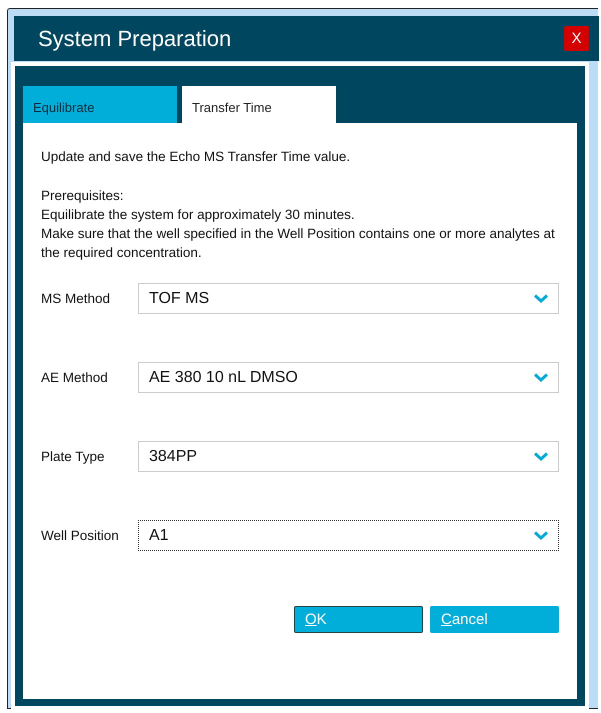 Image resolution: width=601 pixels, height=713 pixels. I want to click on close-button: X, so click(576, 38).